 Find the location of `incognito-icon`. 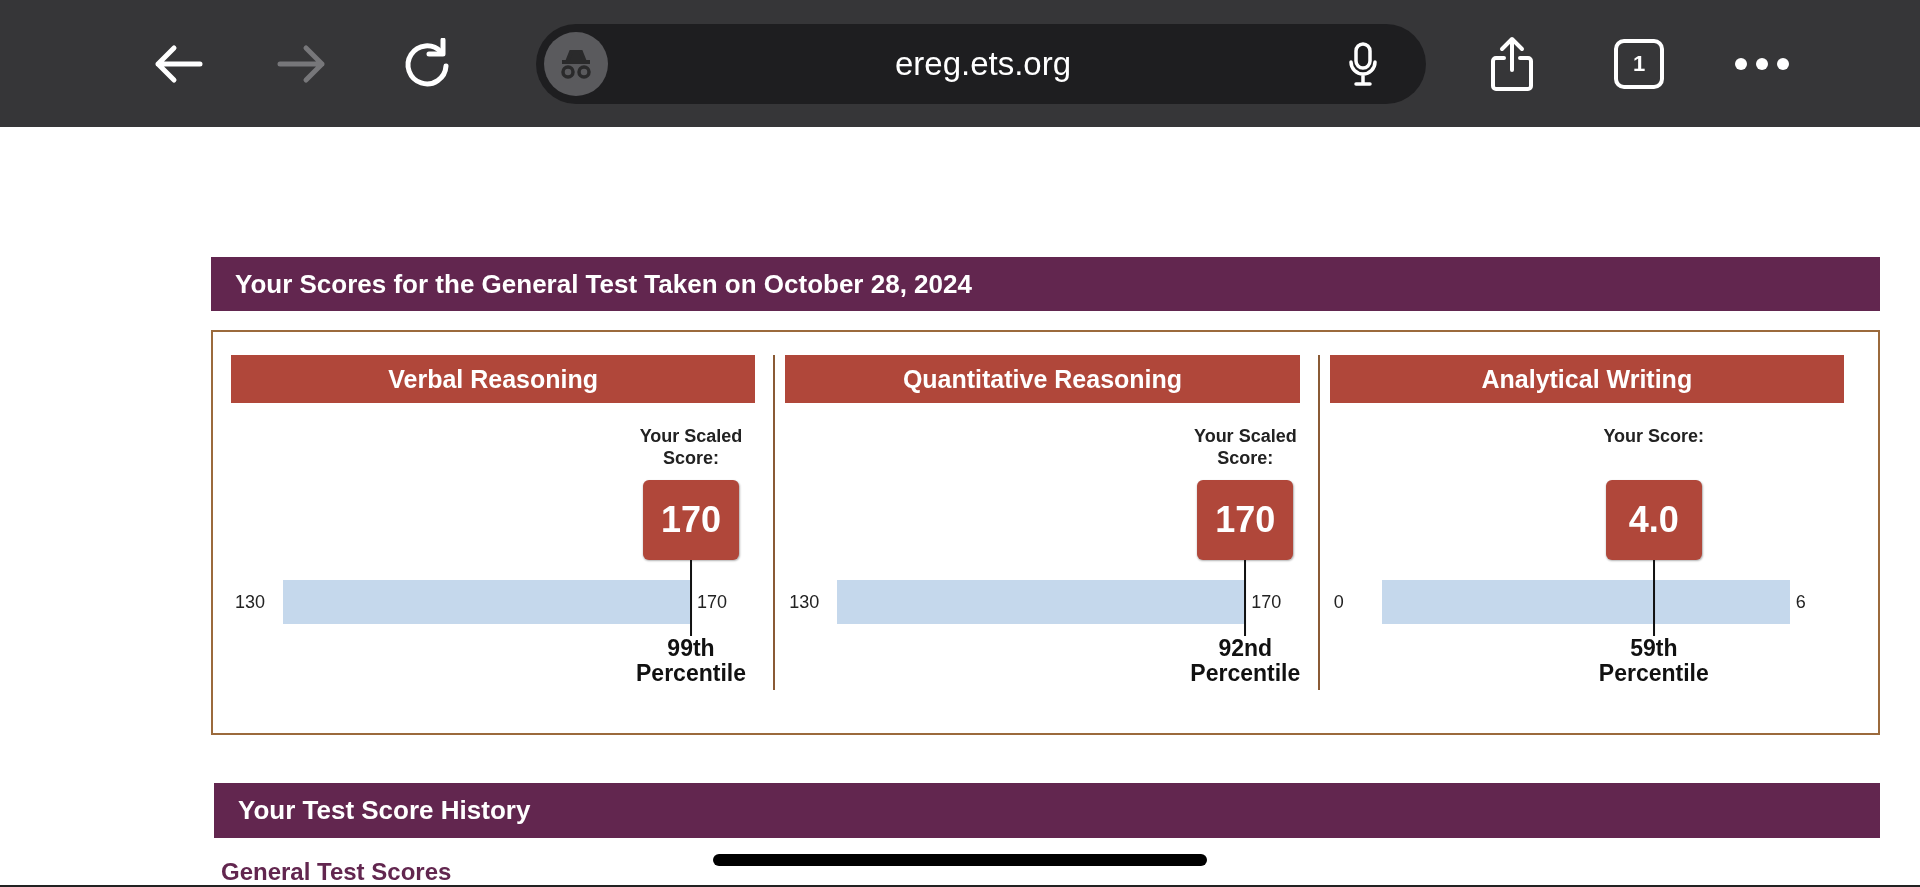

incognito-icon is located at coordinates (576, 63).